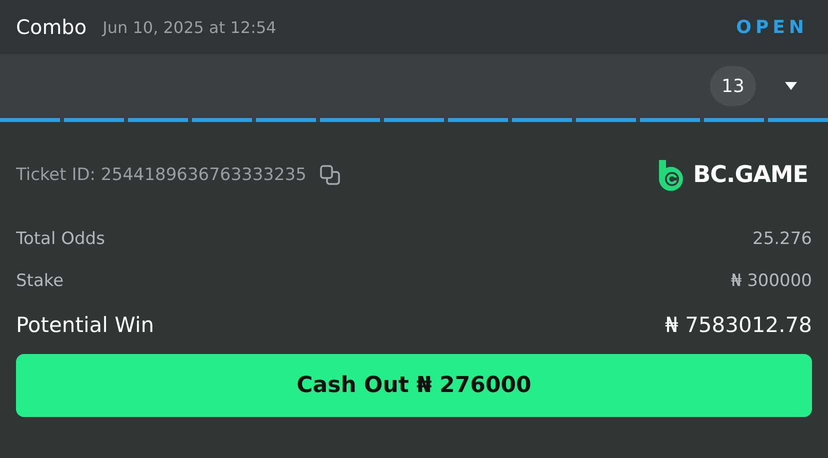  I want to click on cash-out-button: Cash Out ₦ 276000, so click(414, 385).